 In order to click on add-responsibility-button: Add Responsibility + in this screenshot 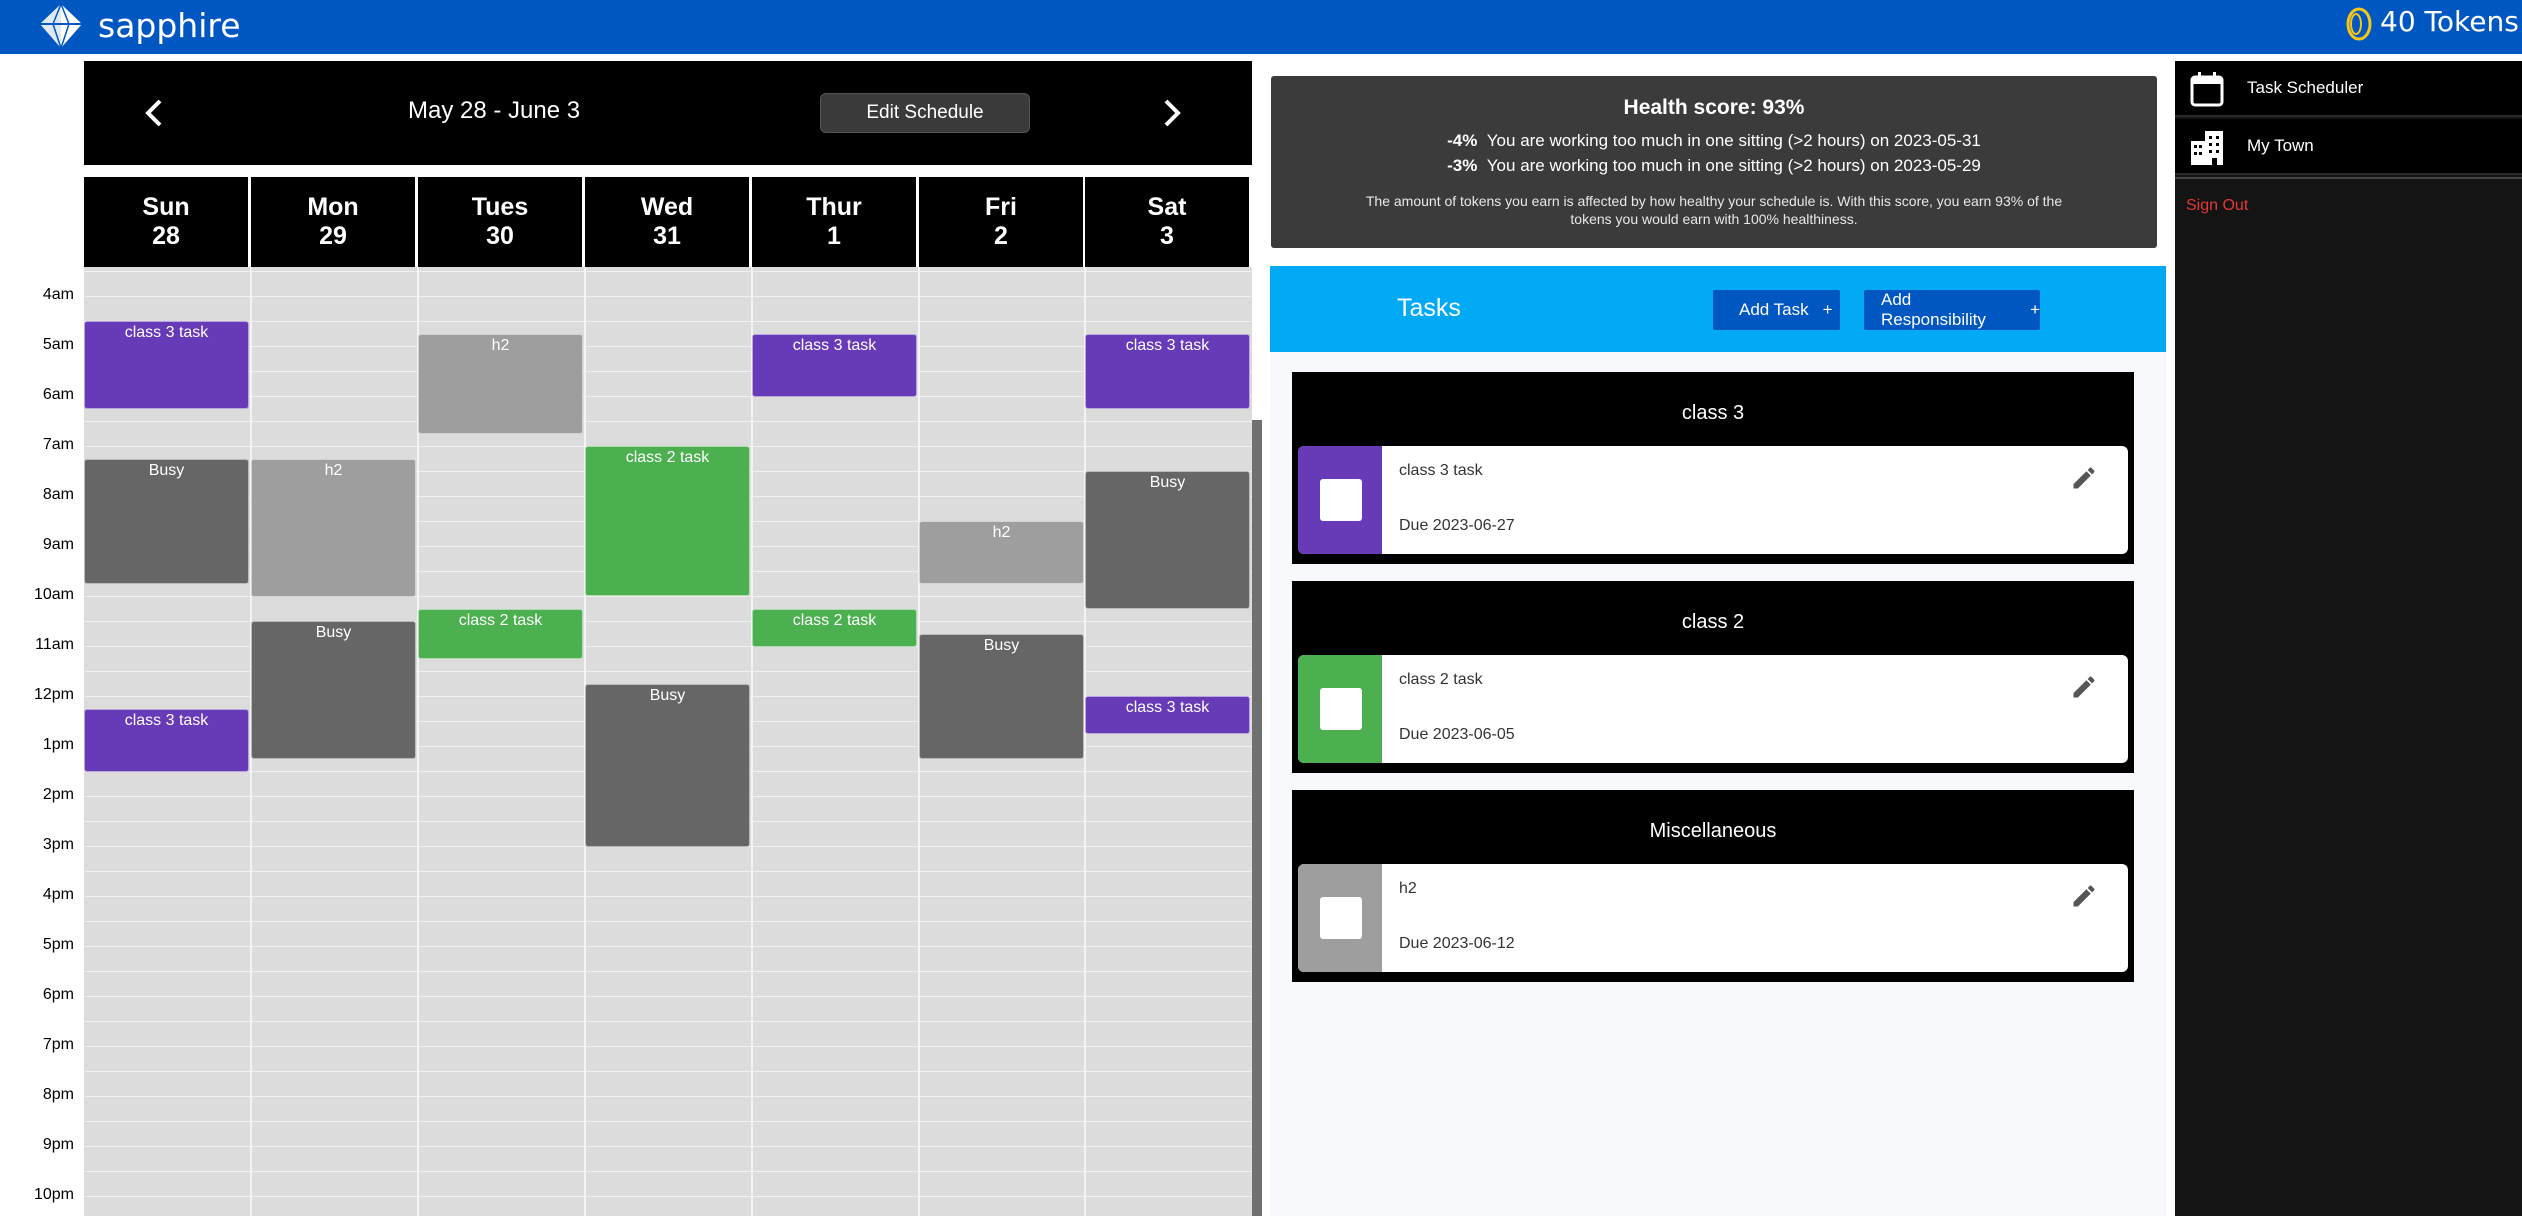, I will do `click(1952, 310)`.